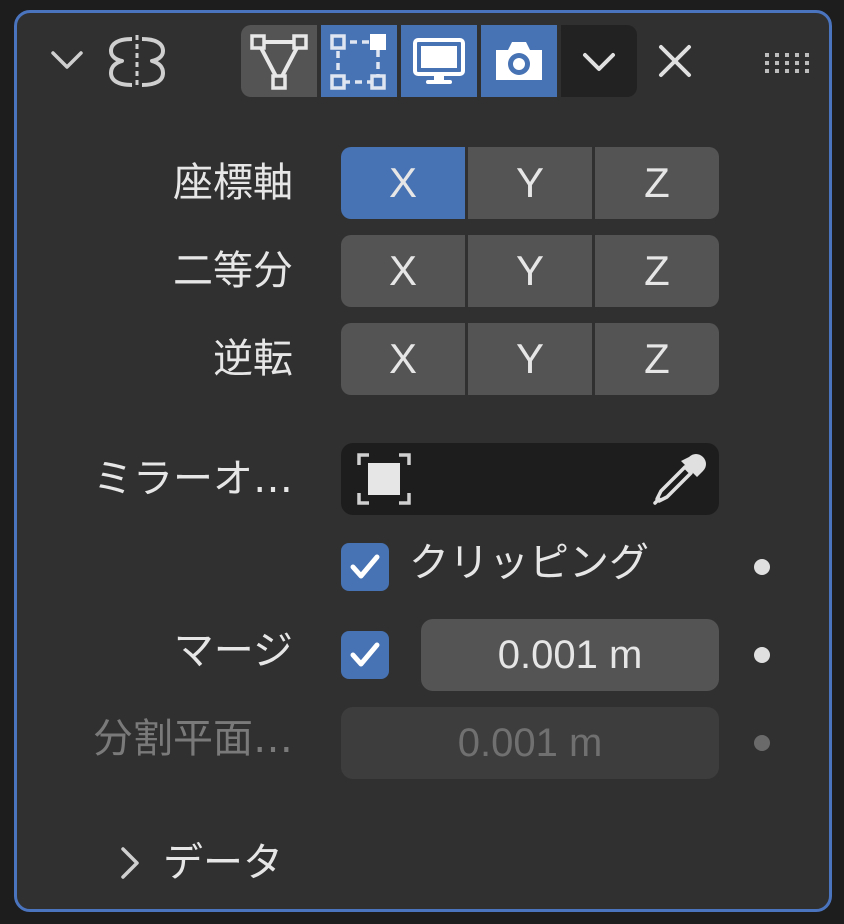 The height and width of the screenshot is (924, 844). I want to click on edit-mode-cage-toggle, so click(279, 61).